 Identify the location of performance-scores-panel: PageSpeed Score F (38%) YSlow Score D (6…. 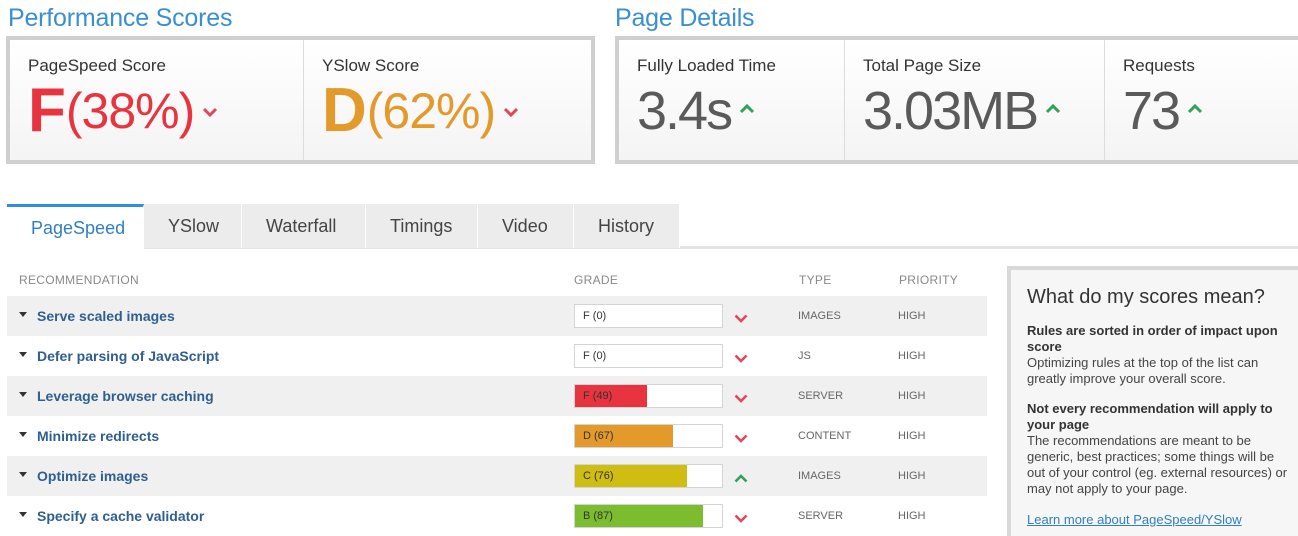
(300, 100).